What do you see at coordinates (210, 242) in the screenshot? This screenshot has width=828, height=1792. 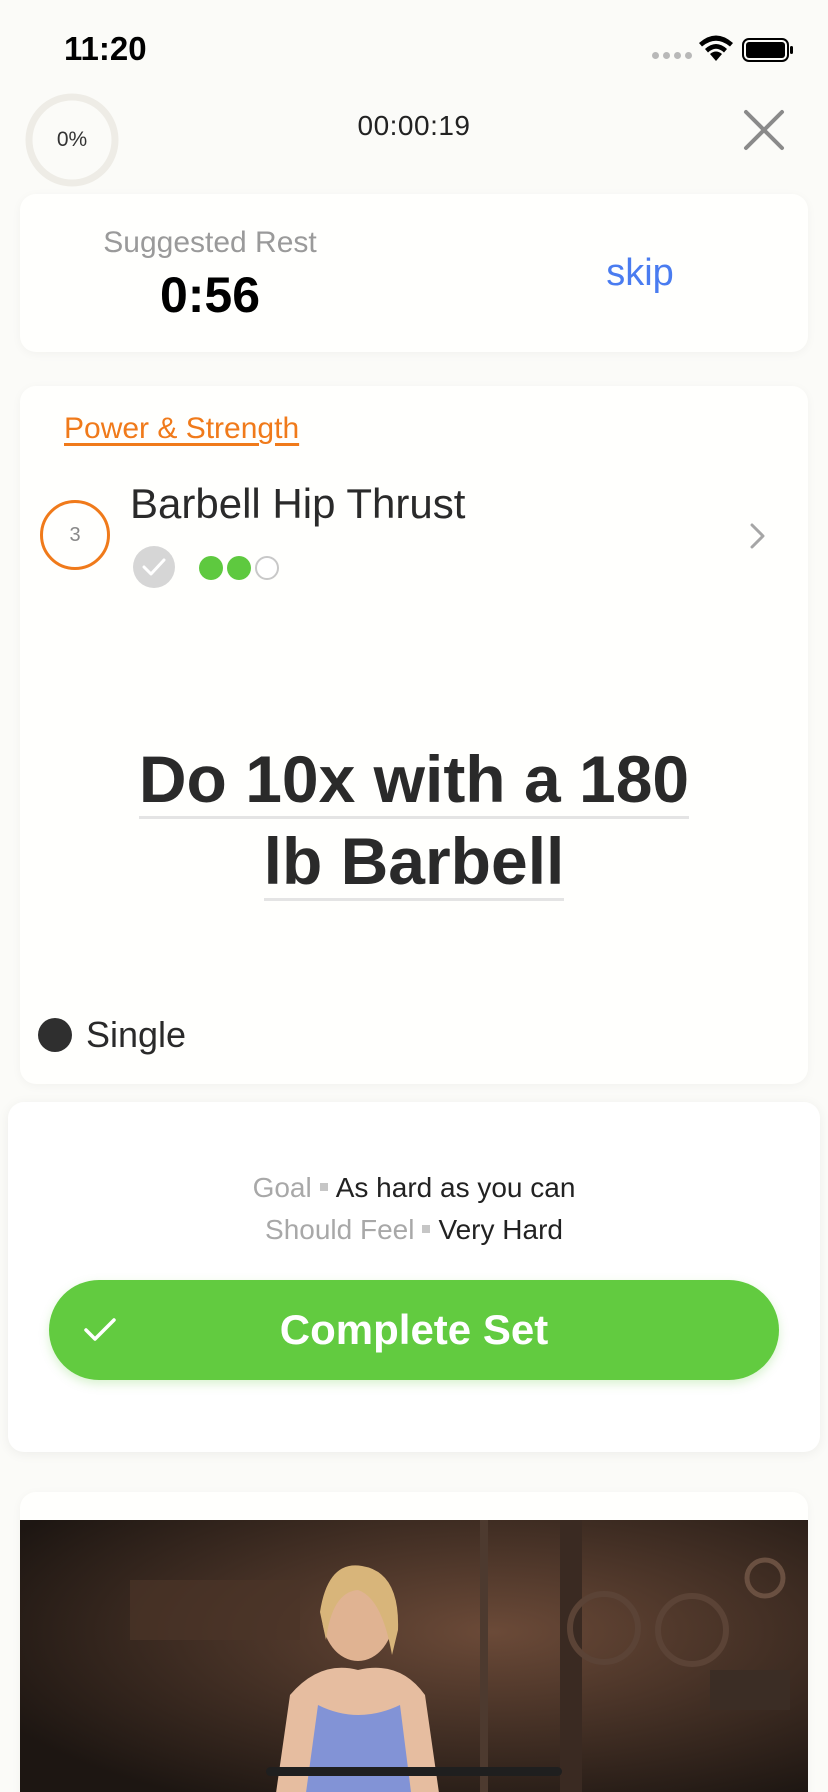 I see `rest-label: Suggested Rest` at bounding box center [210, 242].